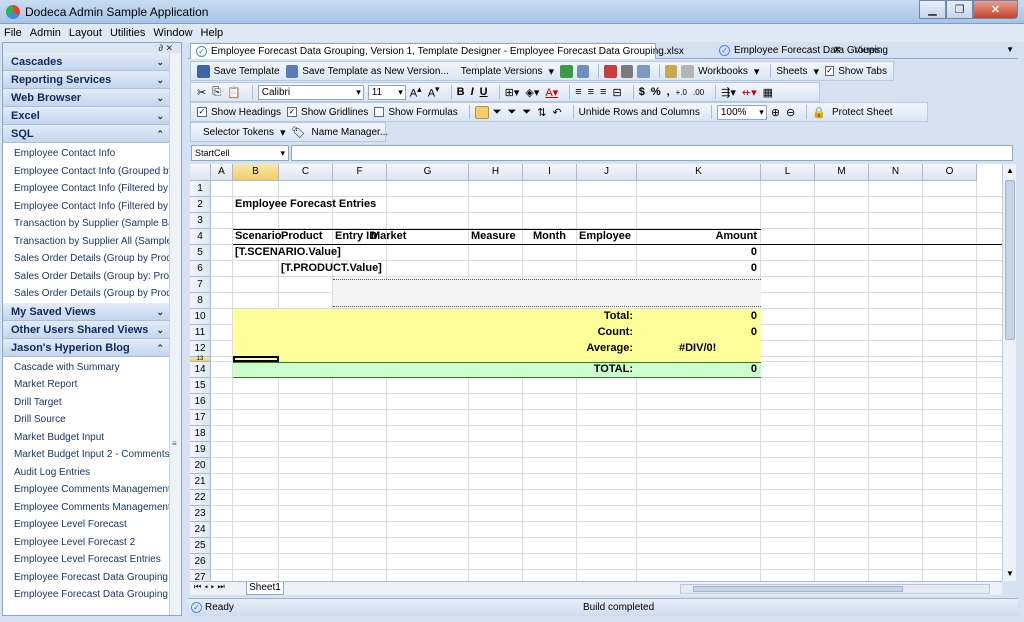 The width and height of the screenshot is (1024, 622). What do you see at coordinates (551, 92) in the screenshot?
I see `font-color-icon: A▾` at bounding box center [551, 92].